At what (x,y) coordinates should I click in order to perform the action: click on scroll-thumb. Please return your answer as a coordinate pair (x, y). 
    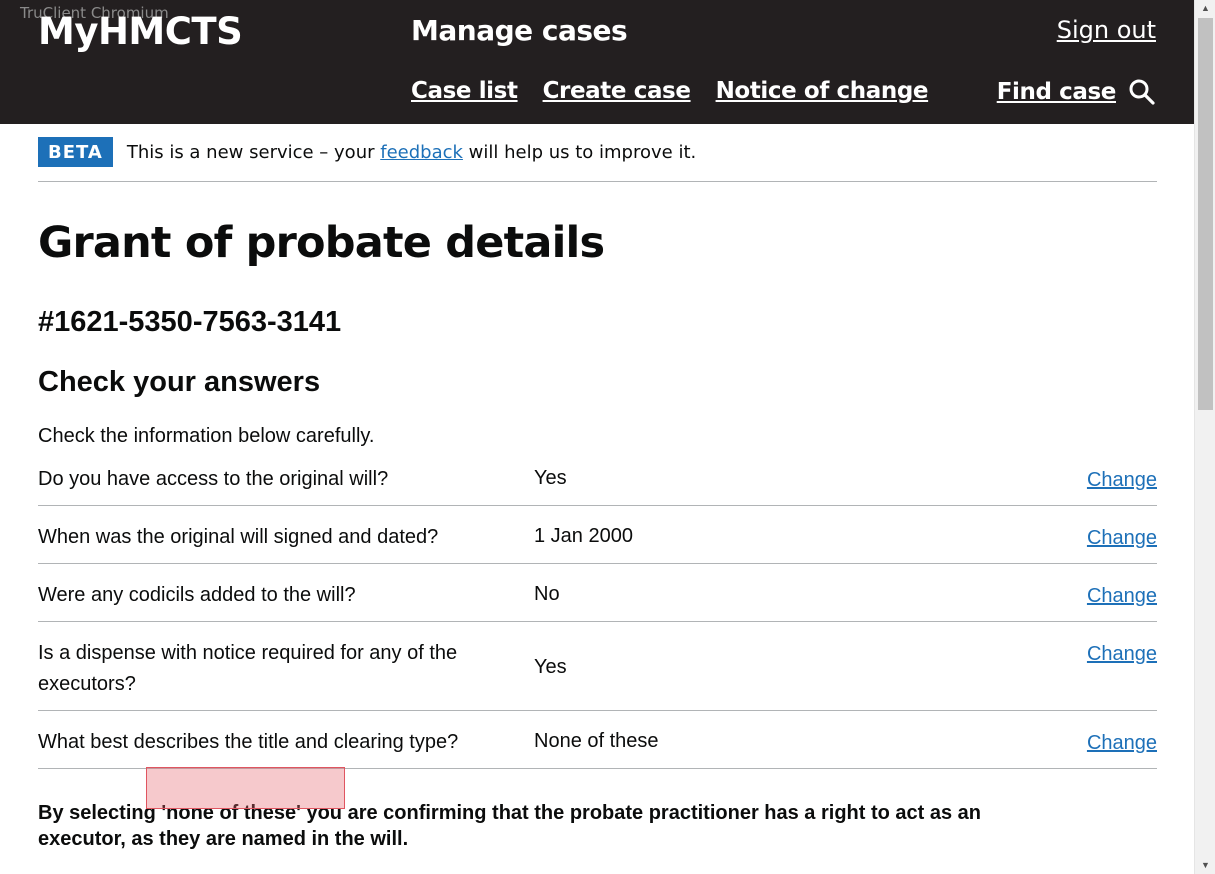
    Looking at the image, I should click on (1205, 214).